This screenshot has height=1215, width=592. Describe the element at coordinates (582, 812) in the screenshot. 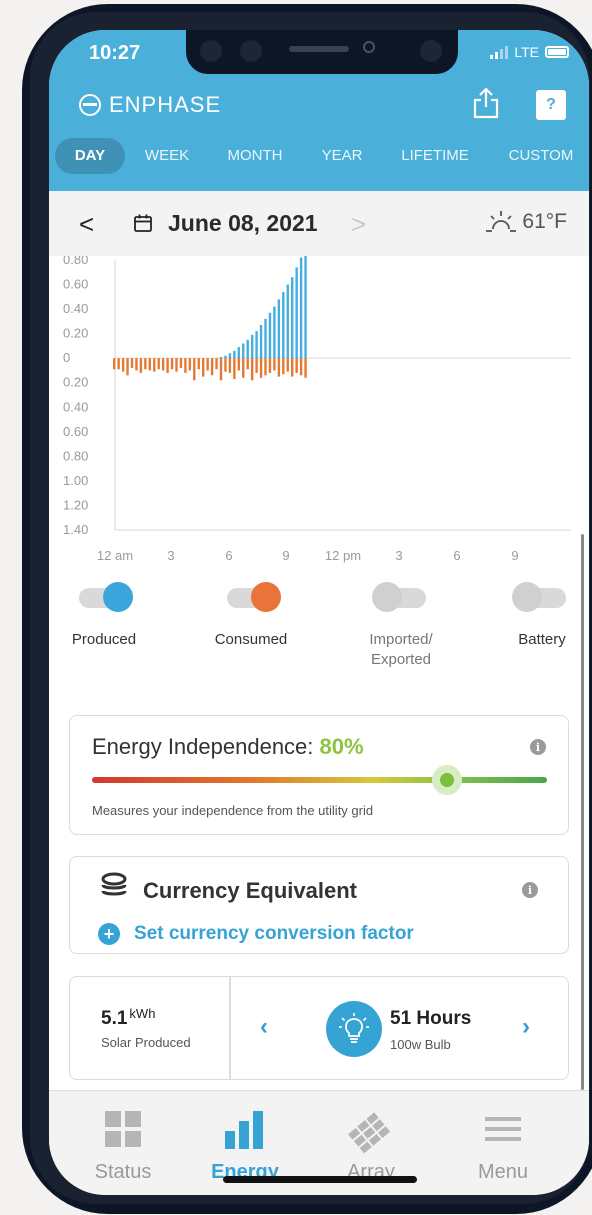

I see `scrollbar` at that location.